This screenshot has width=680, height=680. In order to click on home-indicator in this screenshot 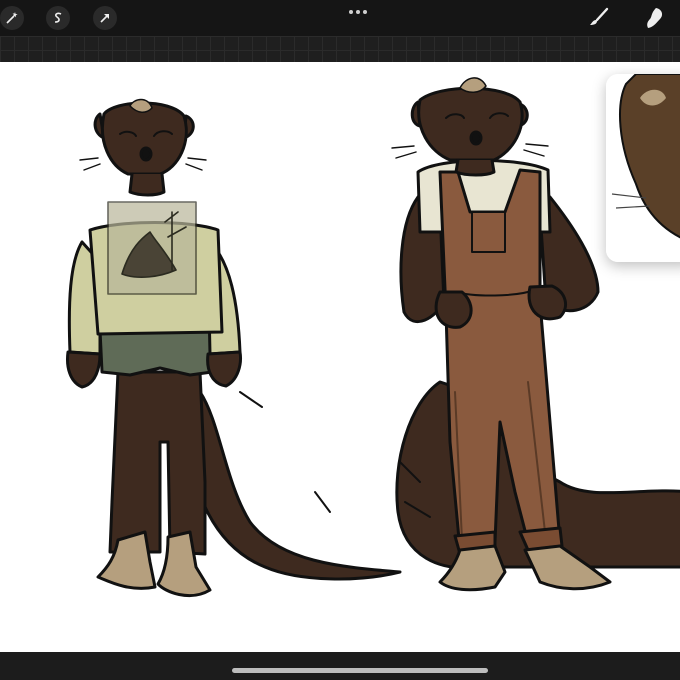, I will do `click(360, 670)`.